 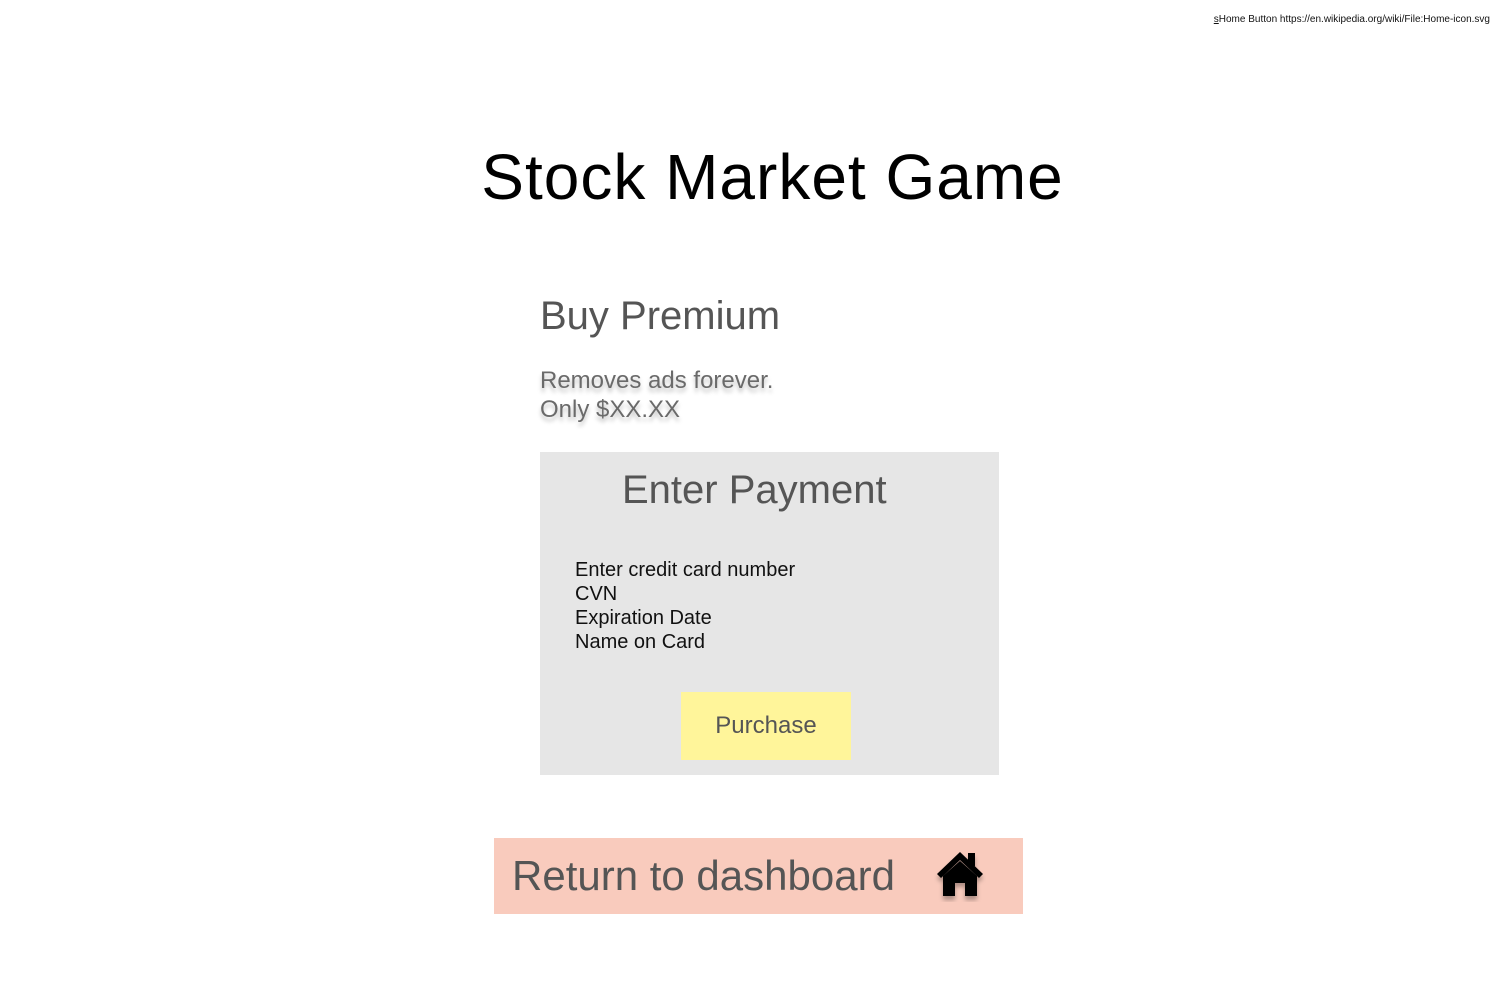 I want to click on return-to-dashboard-button: Return to dashboard, so click(x=758, y=876).